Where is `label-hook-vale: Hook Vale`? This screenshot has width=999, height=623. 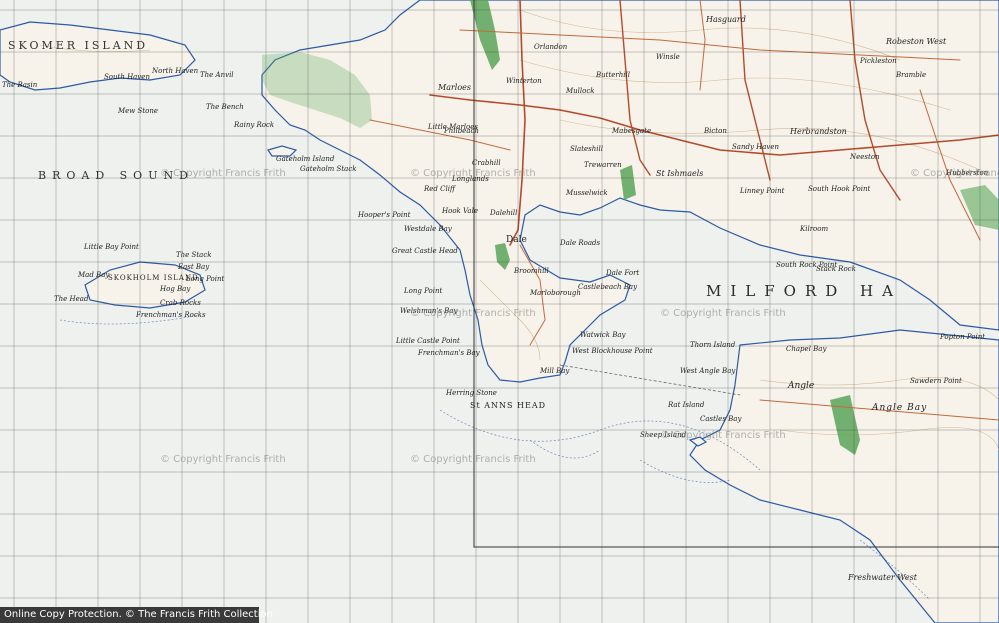 label-hook-vale: Hook Vale is located at coordinates (460, 211).